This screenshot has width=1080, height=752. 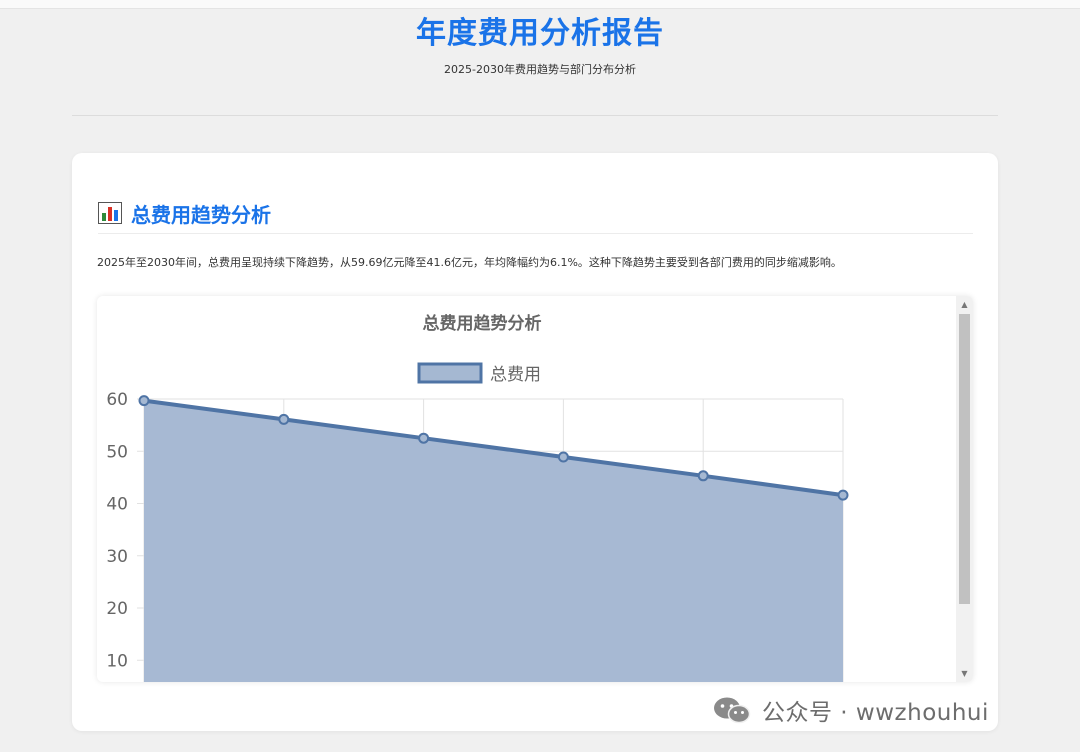 I want to click on scrollbar-thumb, so click(x=964, y=459).